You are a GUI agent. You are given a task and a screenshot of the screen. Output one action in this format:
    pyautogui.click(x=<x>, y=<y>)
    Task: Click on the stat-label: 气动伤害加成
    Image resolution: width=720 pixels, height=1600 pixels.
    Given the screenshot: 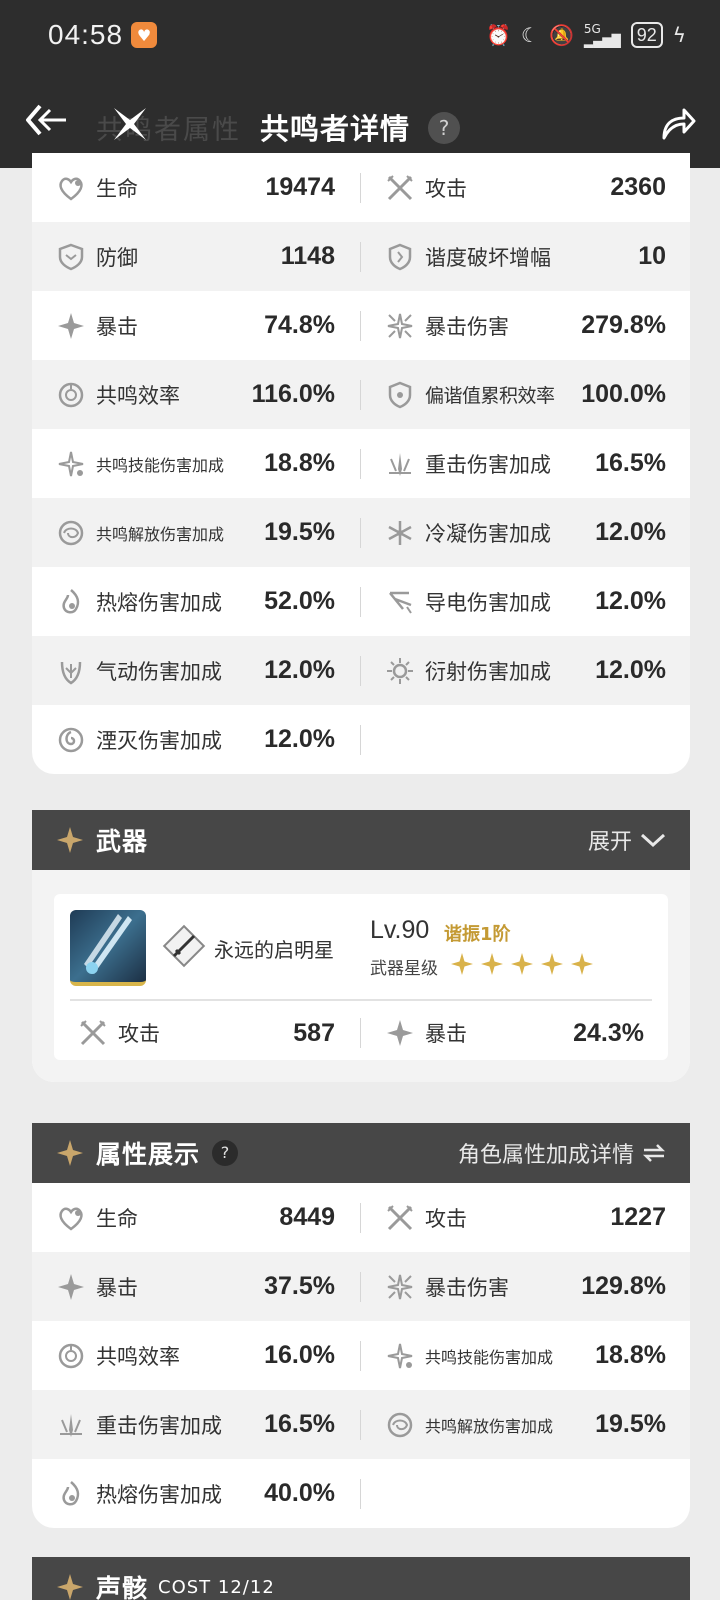 What is the action you would take?
    pyautogui.click(x=159, y=671)
    